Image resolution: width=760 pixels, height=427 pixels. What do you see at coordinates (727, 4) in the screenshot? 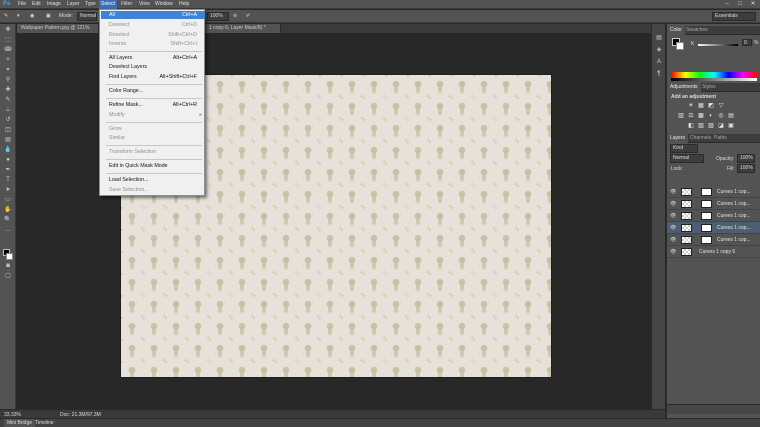
I see `minimize-icon: –` at bounding box center [727, 4].